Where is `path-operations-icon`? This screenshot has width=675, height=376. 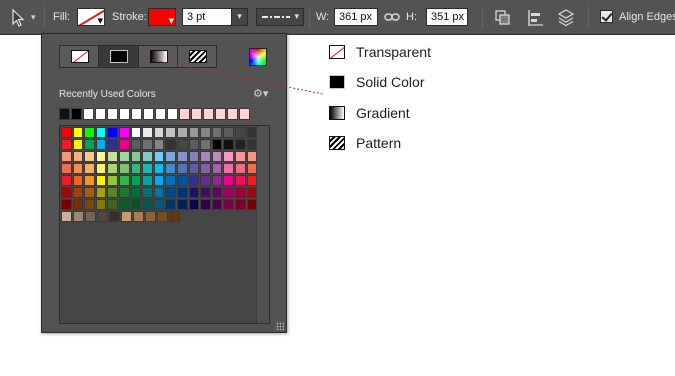
path-operations-icon is located at coordinates (503, 18).